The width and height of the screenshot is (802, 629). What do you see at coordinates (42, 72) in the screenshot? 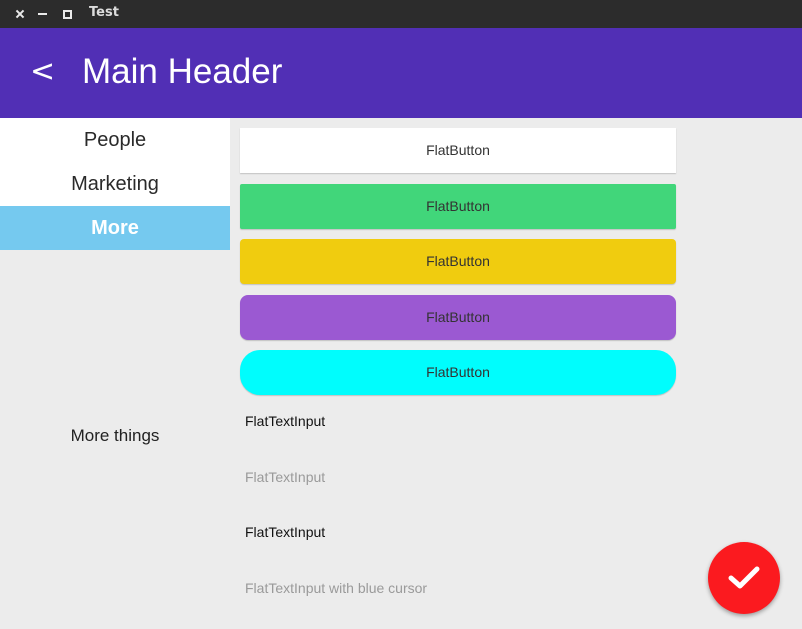
I see `back-button: <` at bounding box center [42, 72].